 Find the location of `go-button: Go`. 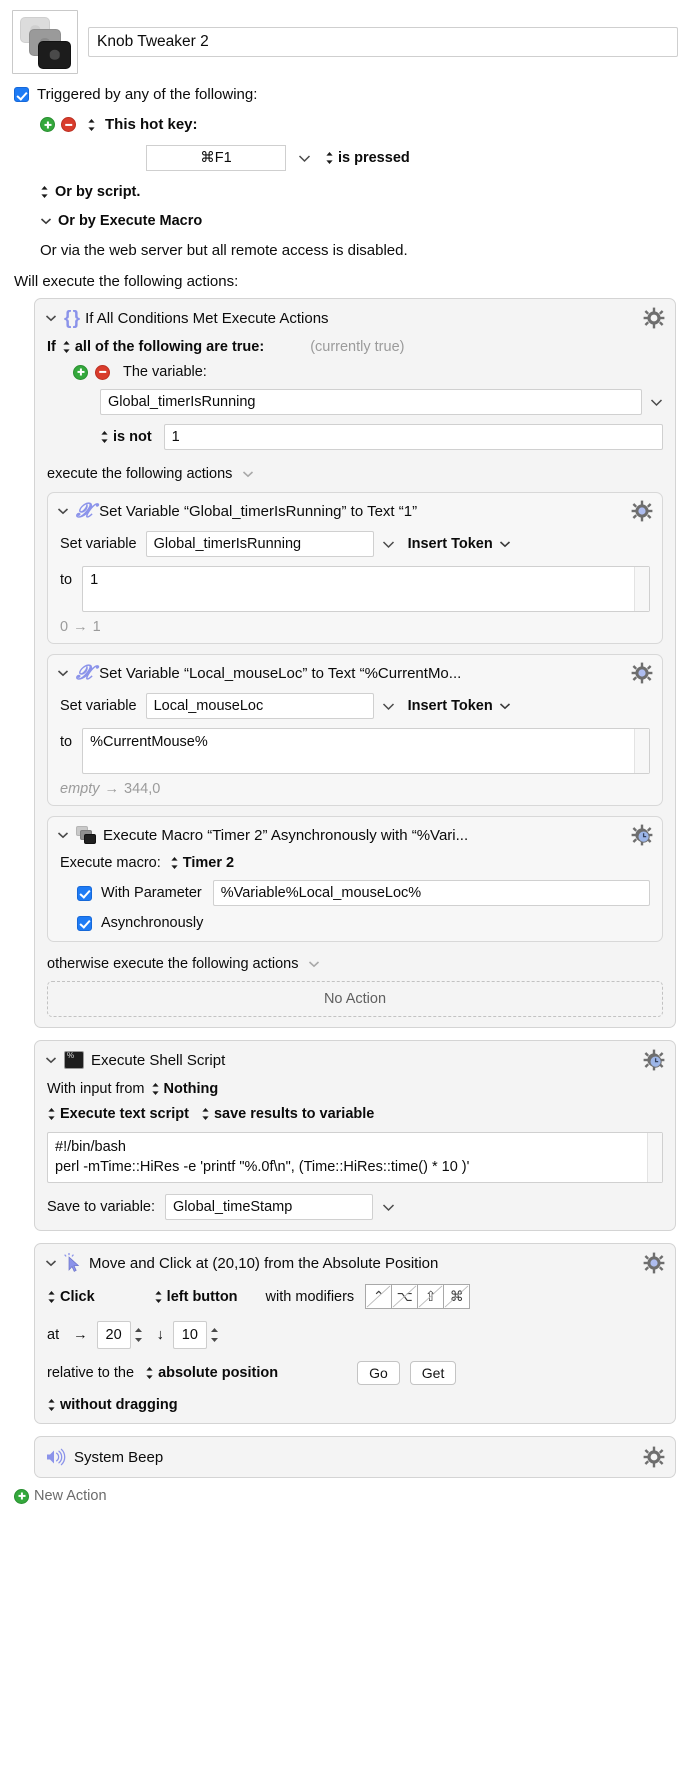

go-button: Go is located at coordinates (378, 1373).